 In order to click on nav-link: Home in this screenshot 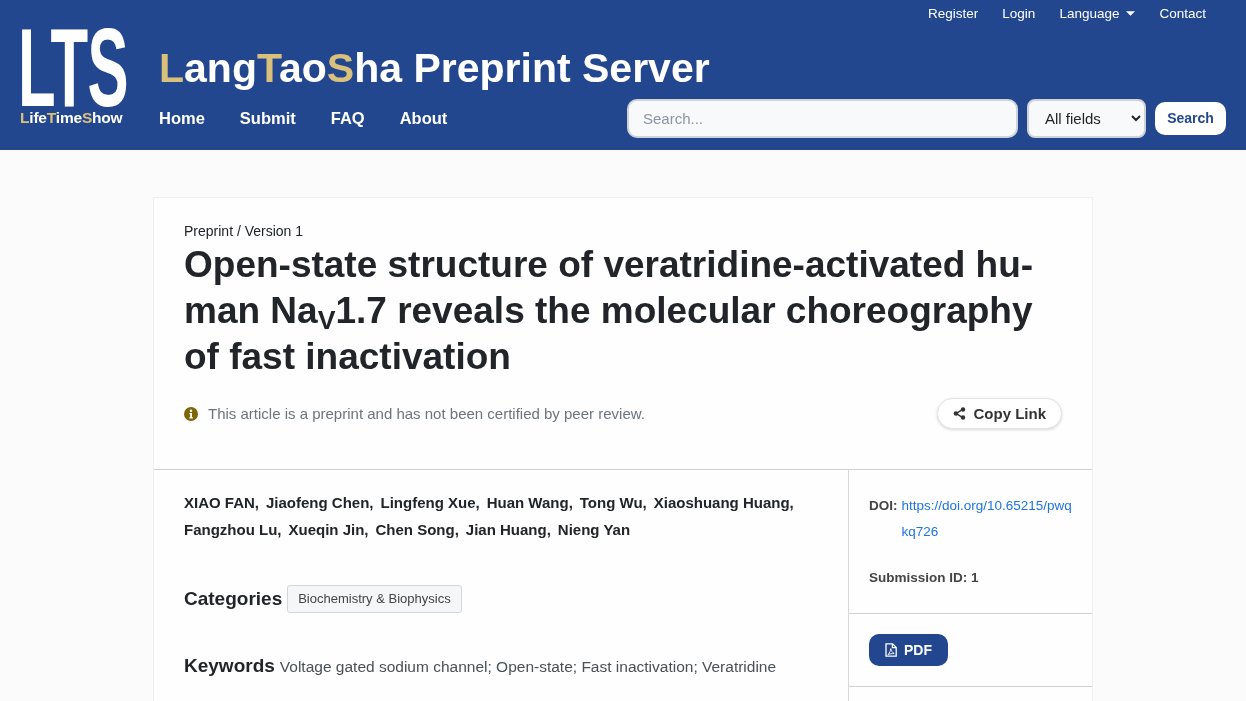, I will do `click(182, 118)`.